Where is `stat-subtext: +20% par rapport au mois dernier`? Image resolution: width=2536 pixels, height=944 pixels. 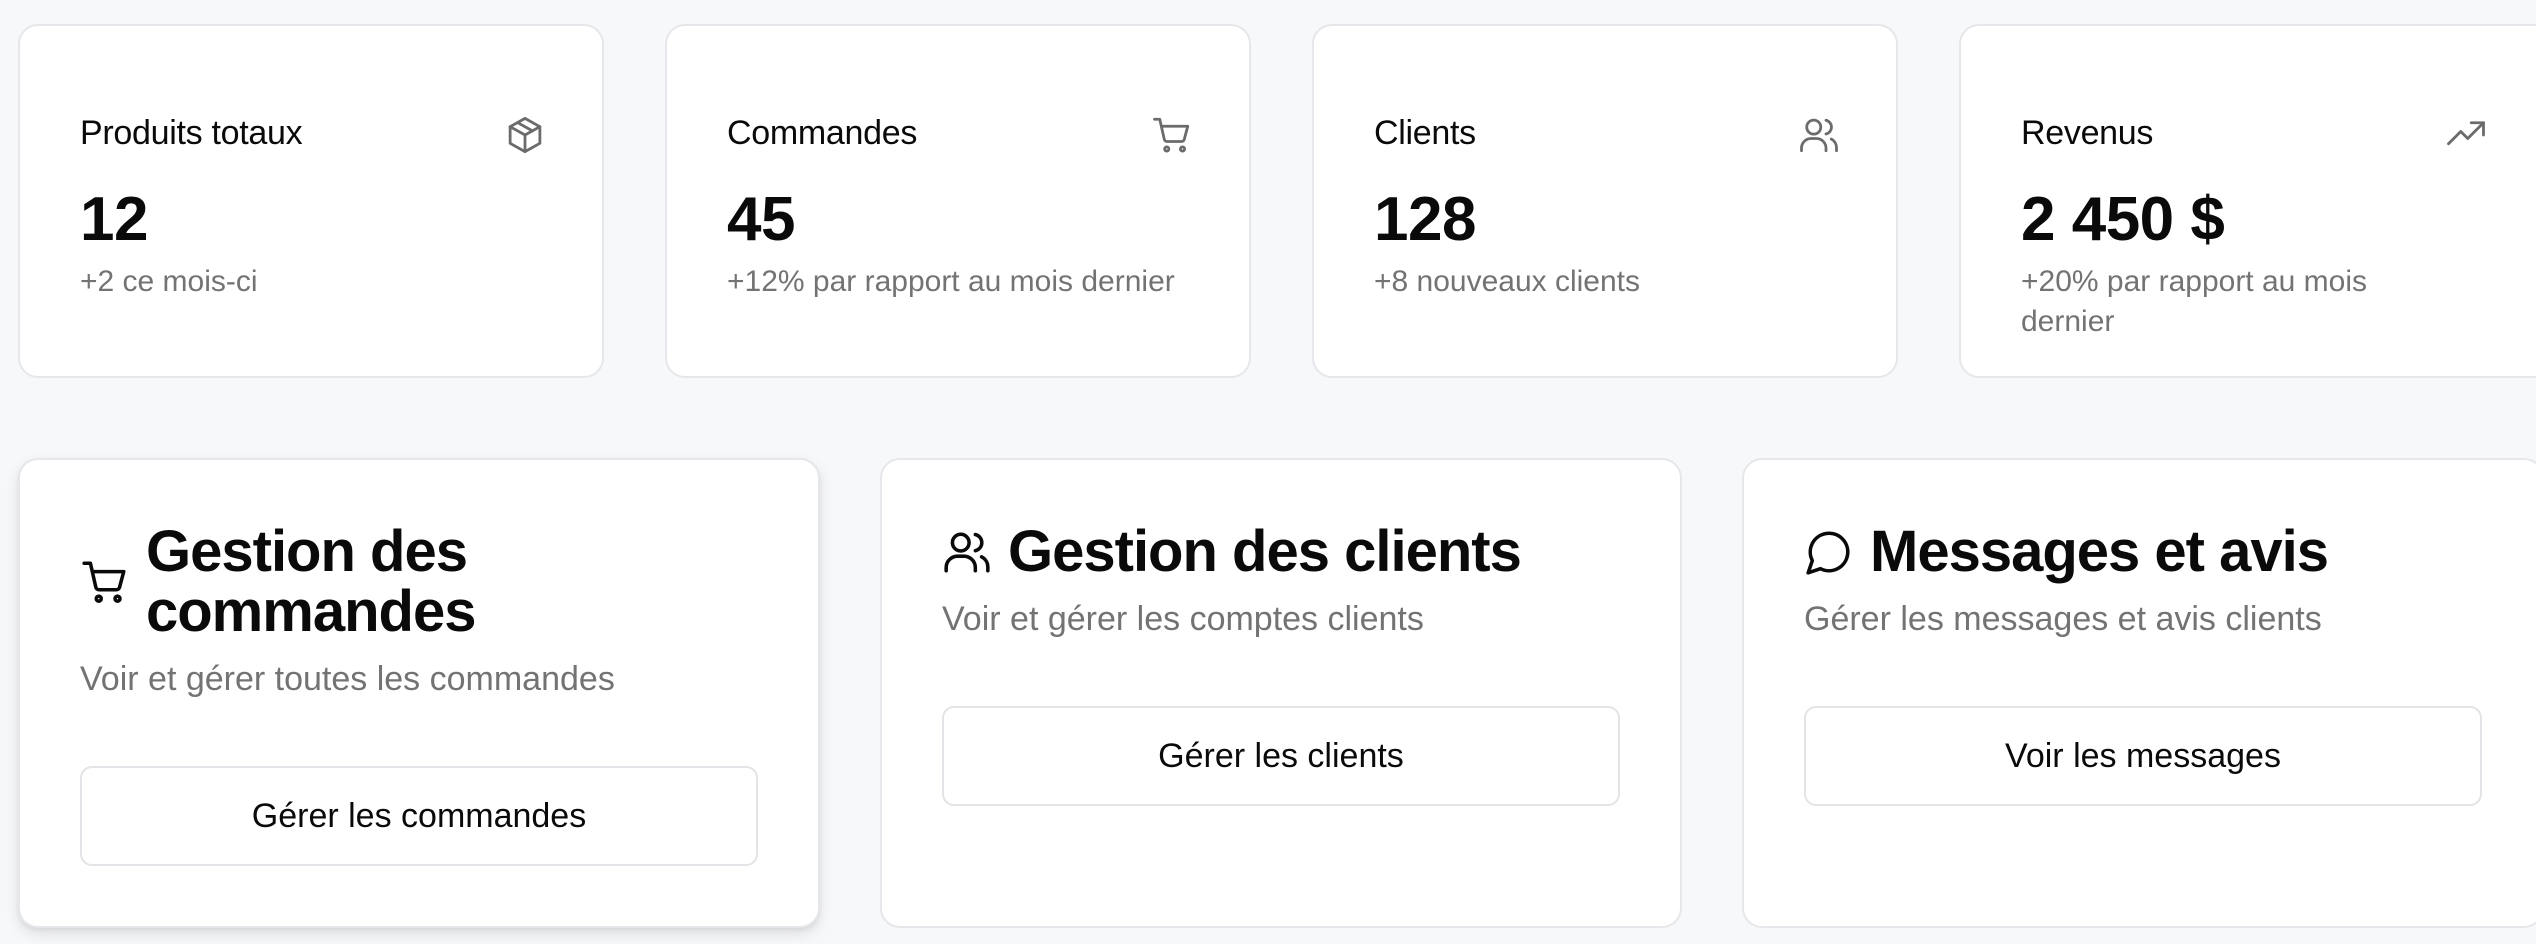 stat-subtext: +20% par rapport au mois dernier is located at coordinates (2194, 301).